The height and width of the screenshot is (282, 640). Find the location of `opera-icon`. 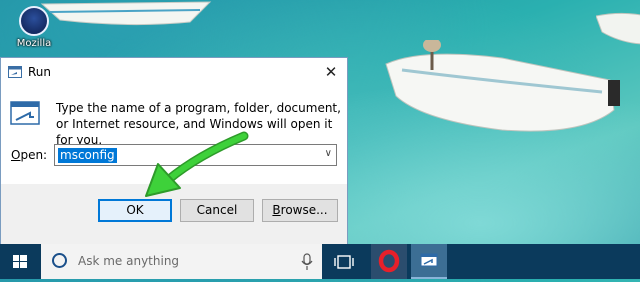

opera-icon is located at coordinates (389, 261).